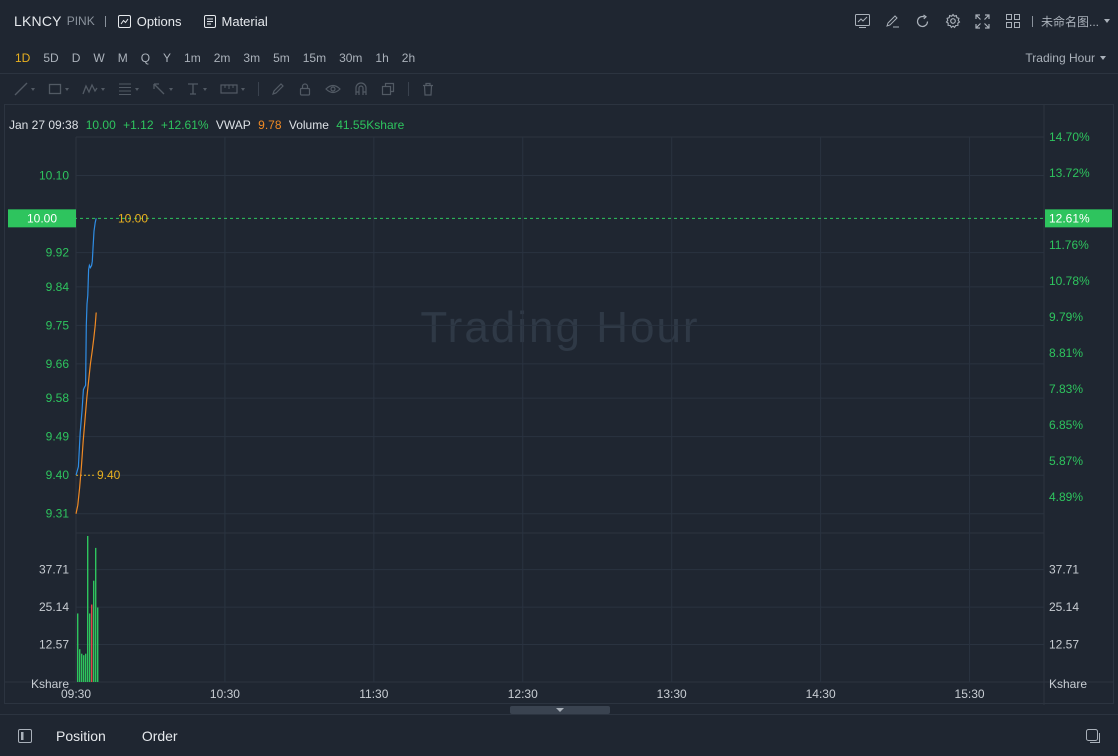  What do you see at coordinates (970, 694) in the screenshot?
I see `time-tick-label: 15:30` at bounding box center [970, 694].